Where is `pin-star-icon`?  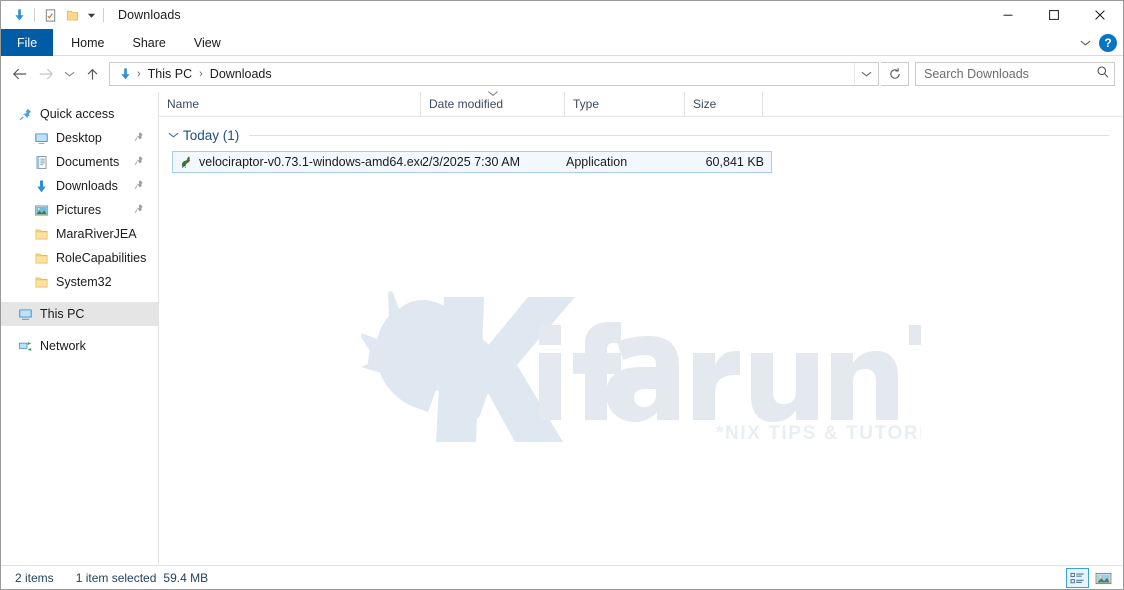 pin-star-icon is located at coordinates (25, 114).